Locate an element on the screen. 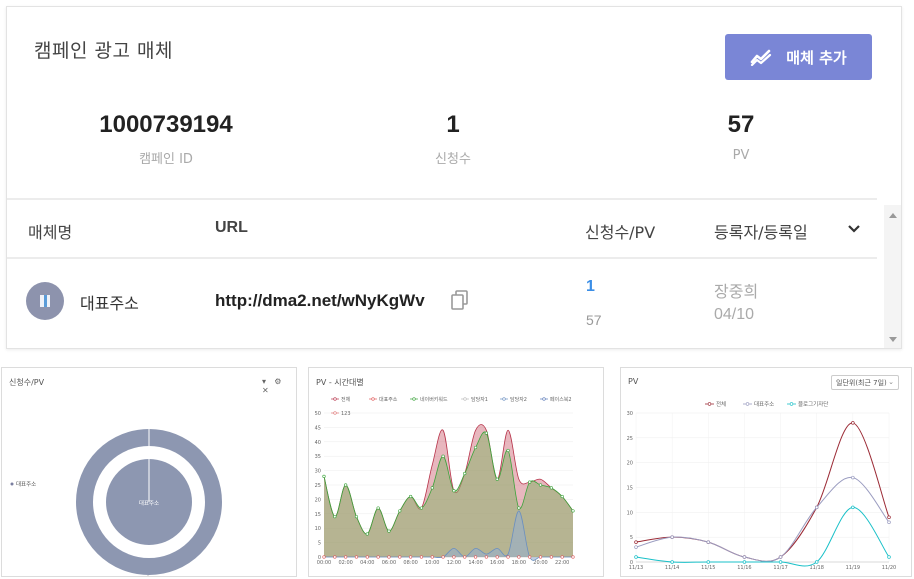 This screenshot has width=914, height=579. period-select: 일단위(최근 7일) ⌄ is located at coordinates (865, 382).